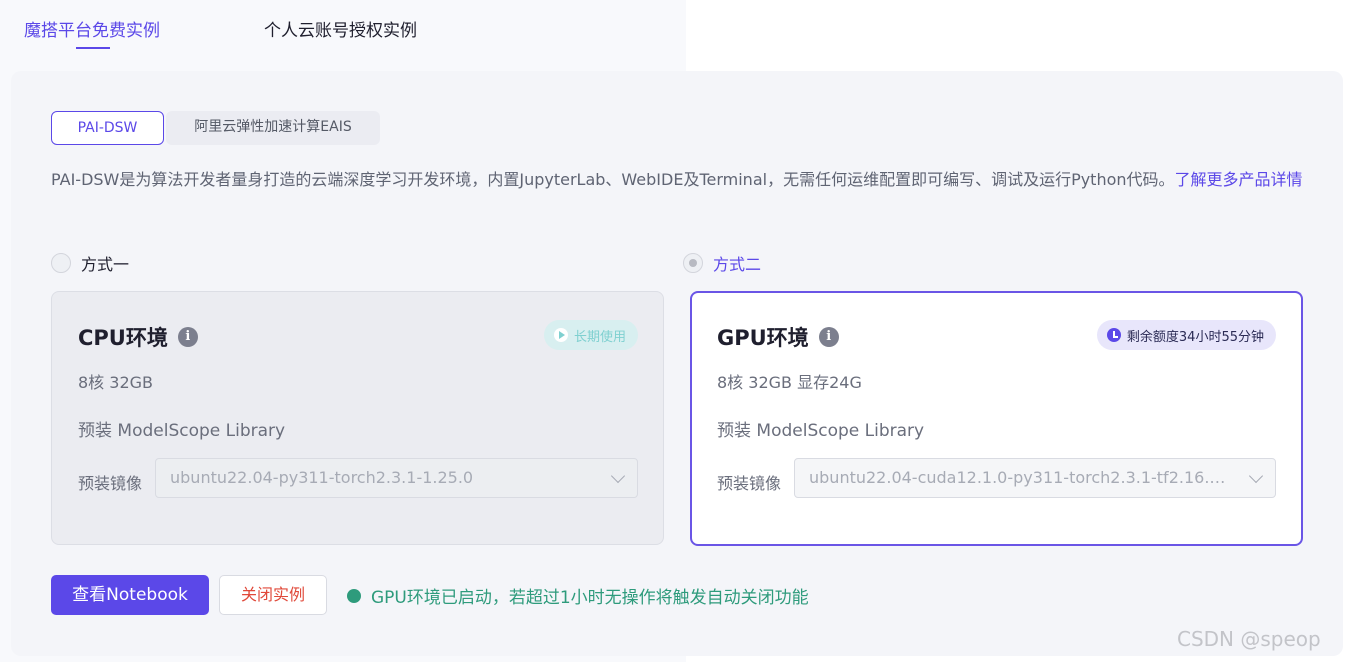 The width and height of the screenshot is (1346, 662). I want to click on gpu-image-label: 预装镜像, so click(749, 483).